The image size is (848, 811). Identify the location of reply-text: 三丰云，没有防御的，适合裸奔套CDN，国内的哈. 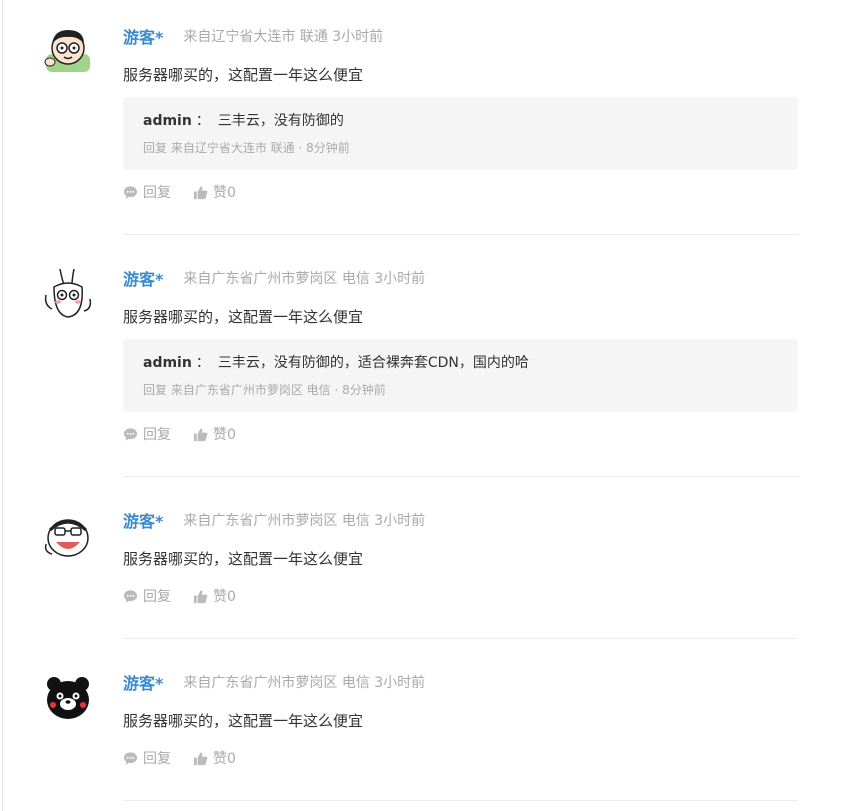
(373, 363).